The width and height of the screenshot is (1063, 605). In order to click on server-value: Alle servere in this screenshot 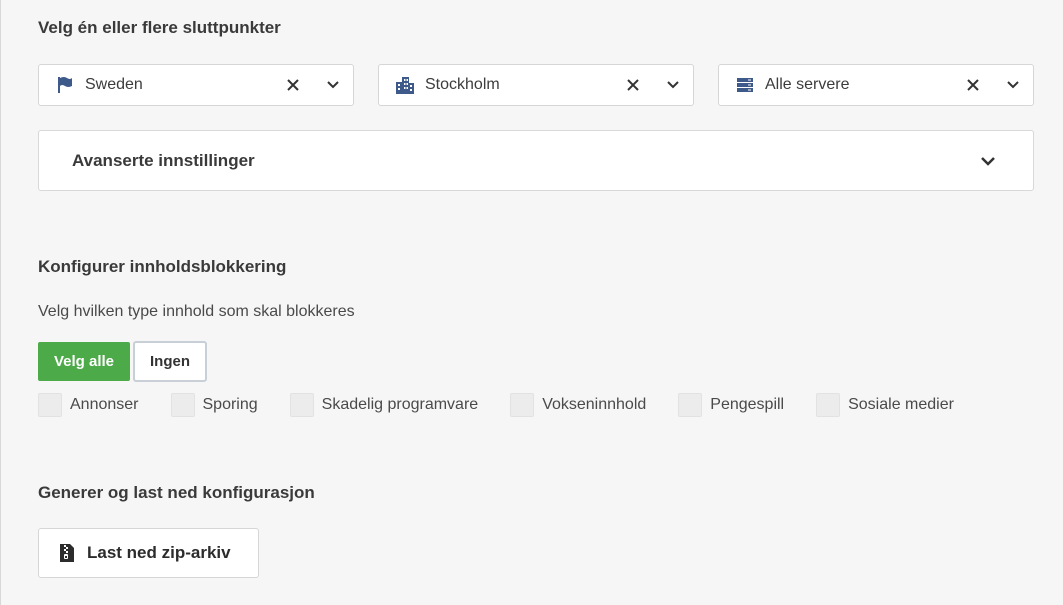, I will do `click(807, 84)`.